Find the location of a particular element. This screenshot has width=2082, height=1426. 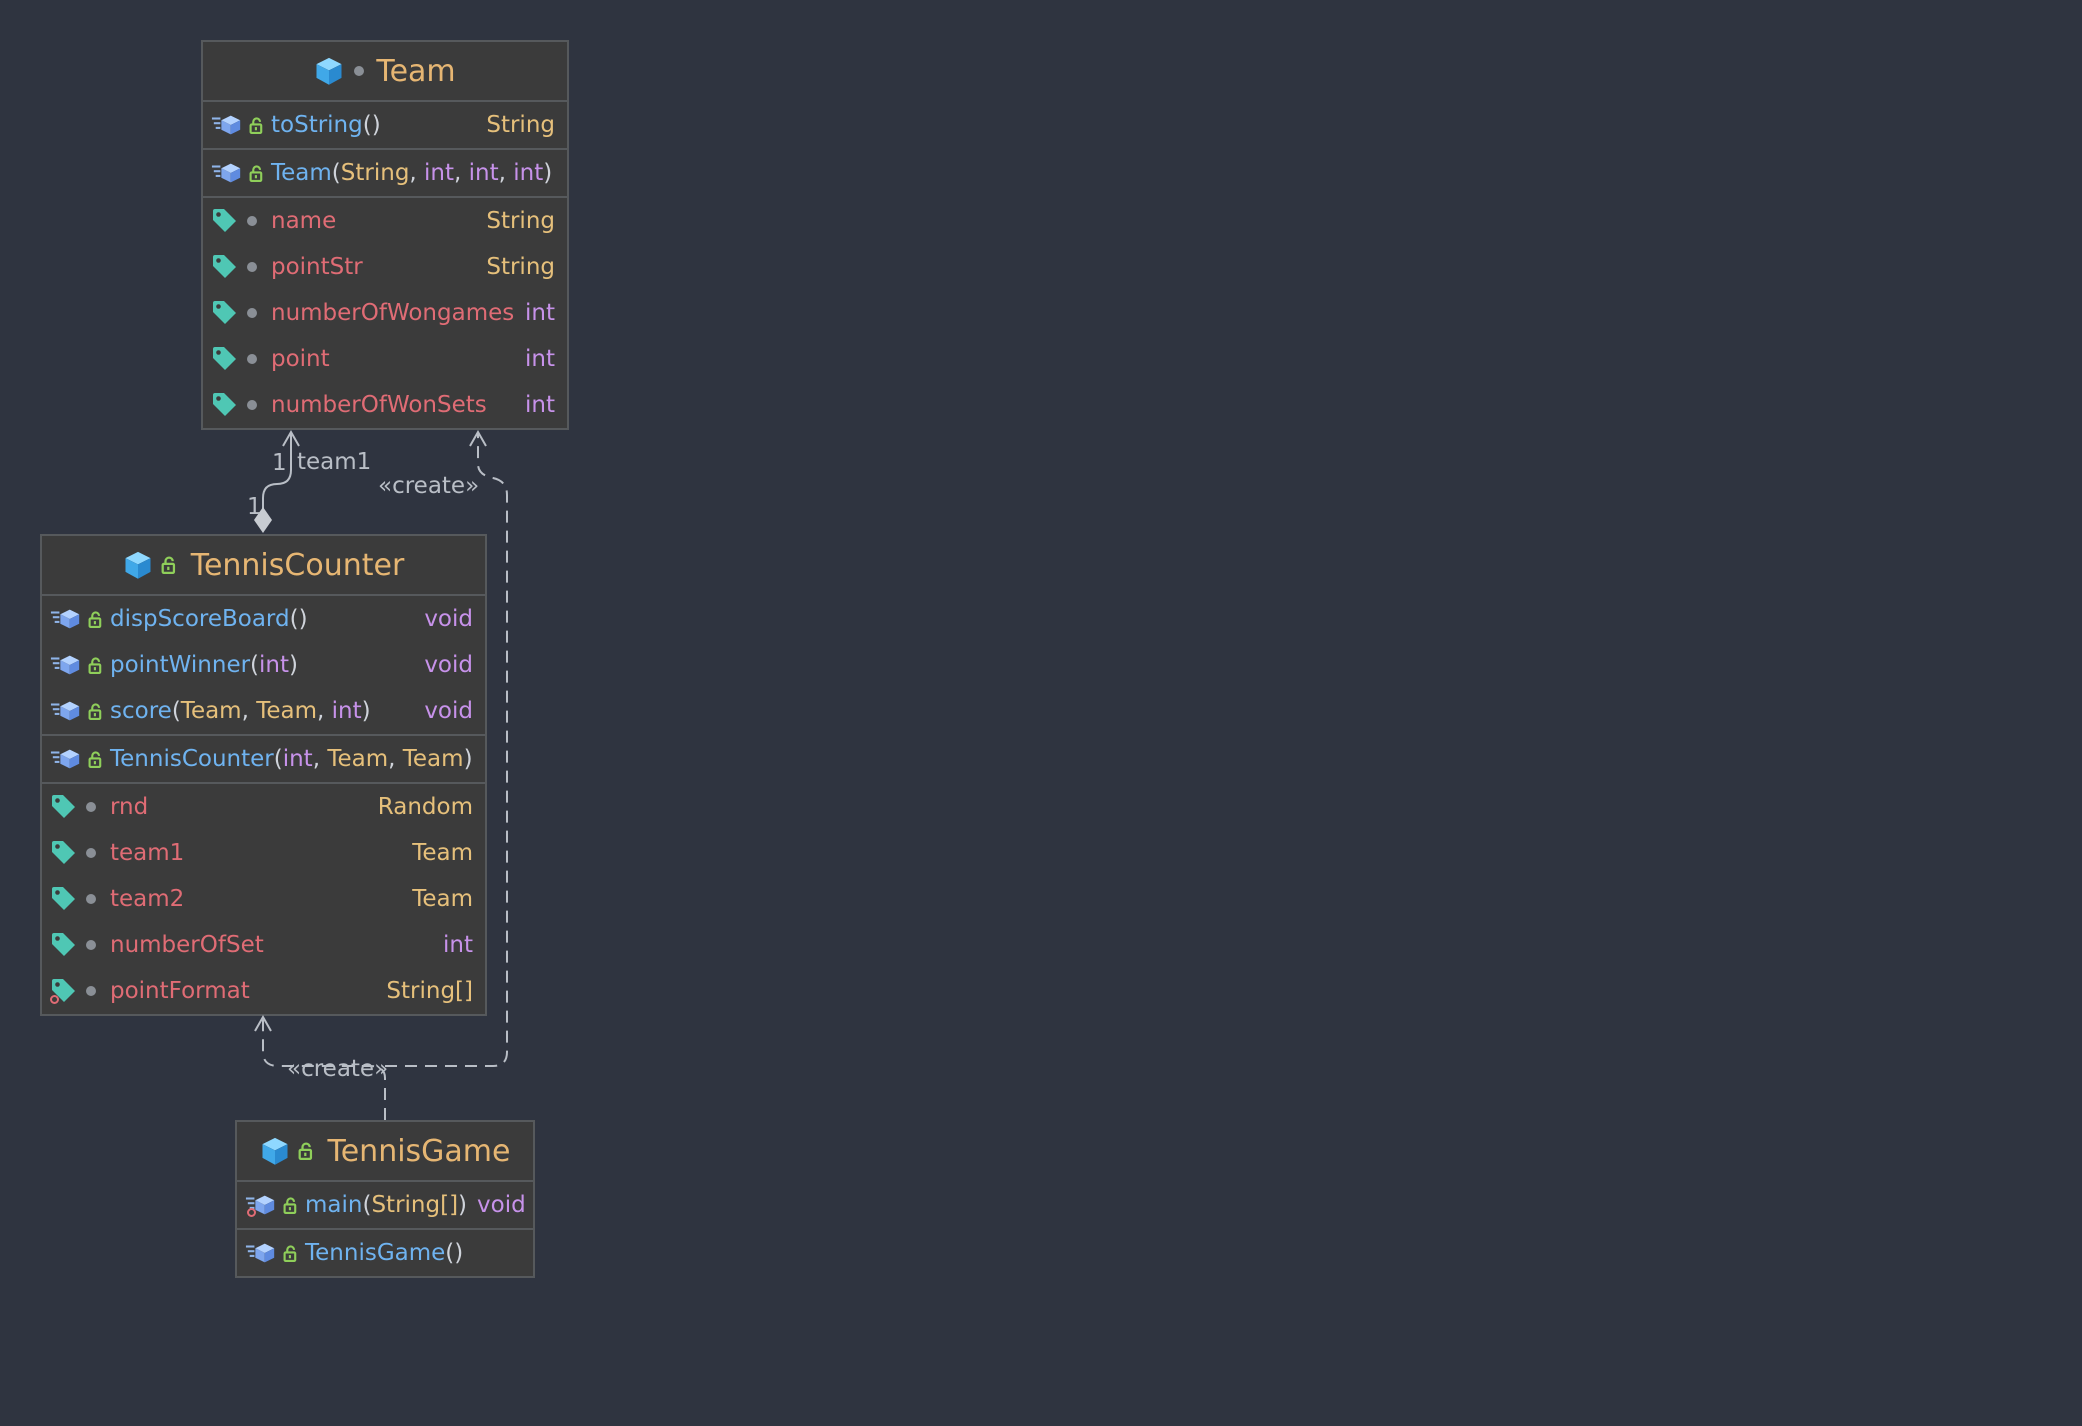

connectors is located at coordinates (381, 774).